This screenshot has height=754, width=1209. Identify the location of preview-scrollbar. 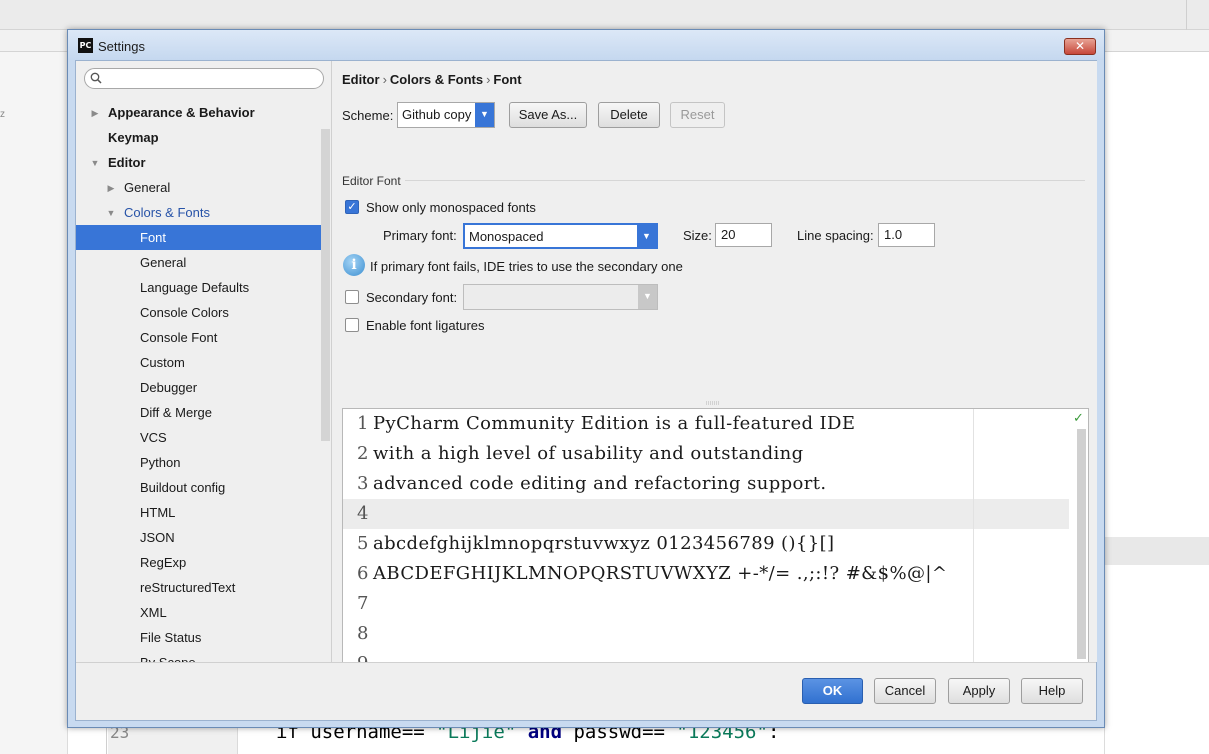
(1081, 544).